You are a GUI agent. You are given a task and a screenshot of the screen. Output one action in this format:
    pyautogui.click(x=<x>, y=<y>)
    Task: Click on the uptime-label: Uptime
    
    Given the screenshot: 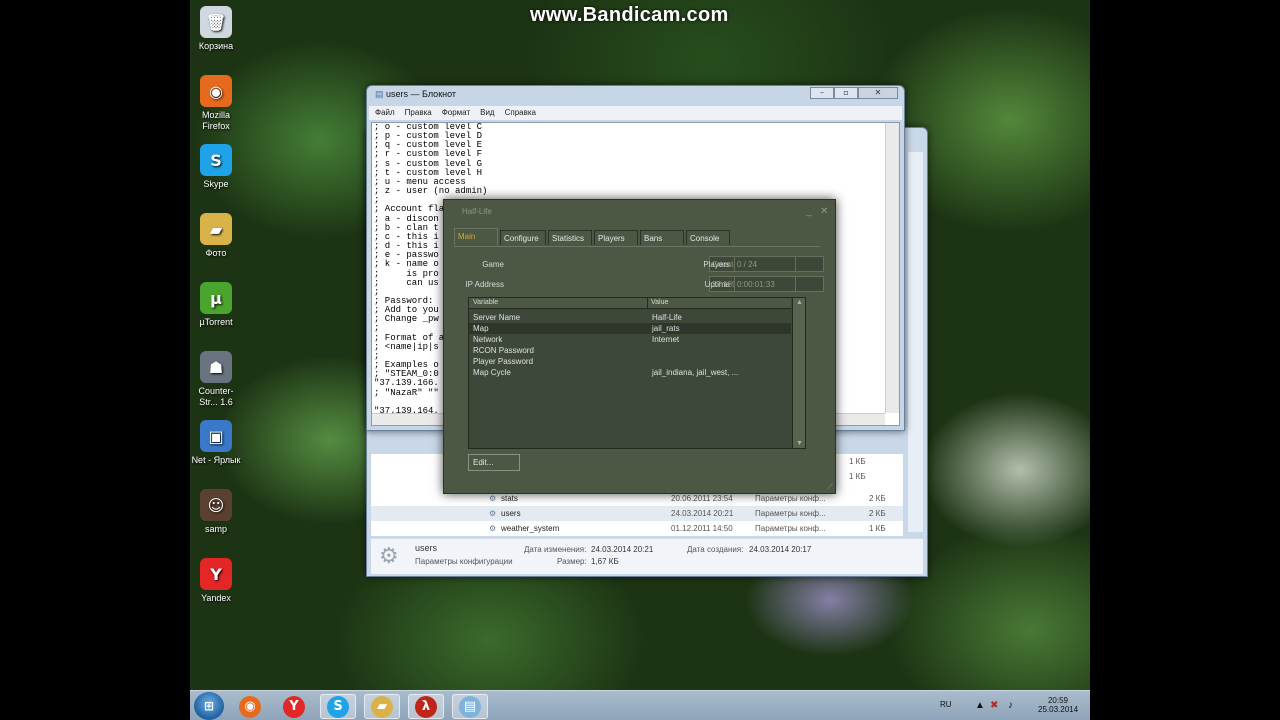 What is the action you would take?
    pyautogui.click(x=717, y=284)
    